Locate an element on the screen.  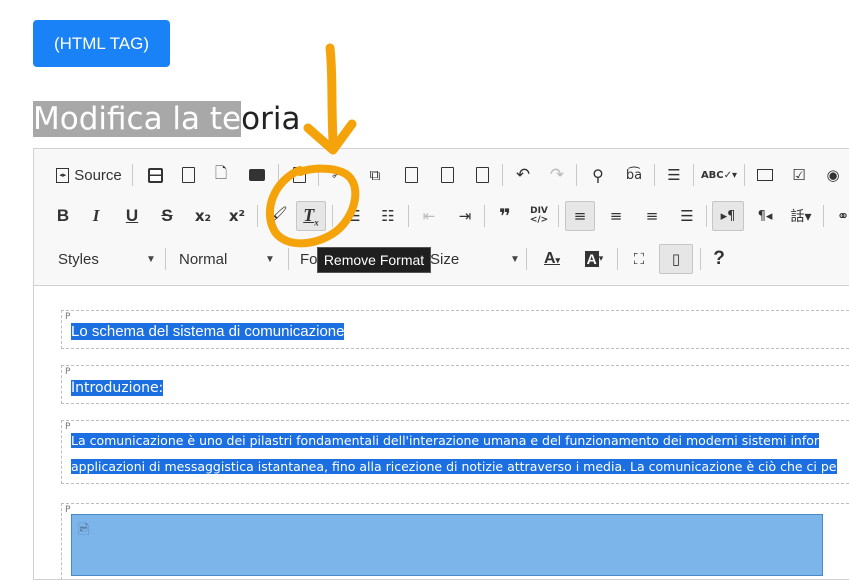
paragraph-text: Lo schema del sistema di comunicazione is located at coordinates (208, 331).